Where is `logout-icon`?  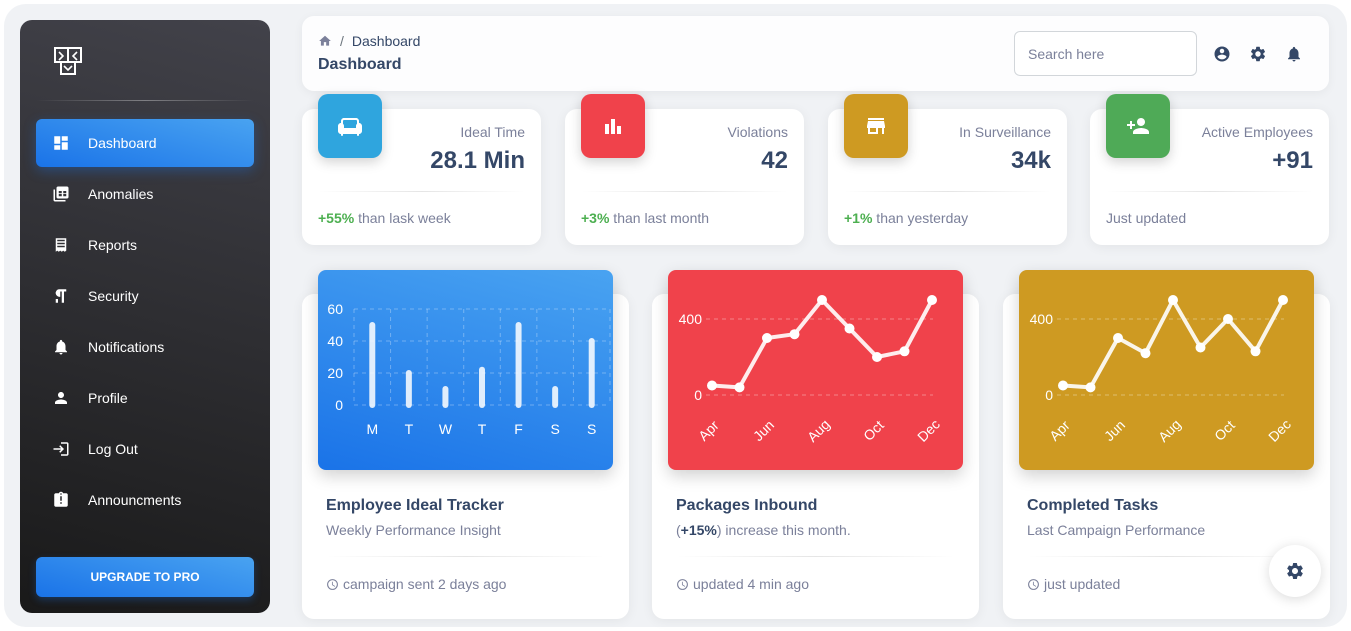
logout-icon is located at coordinates (61, 449).